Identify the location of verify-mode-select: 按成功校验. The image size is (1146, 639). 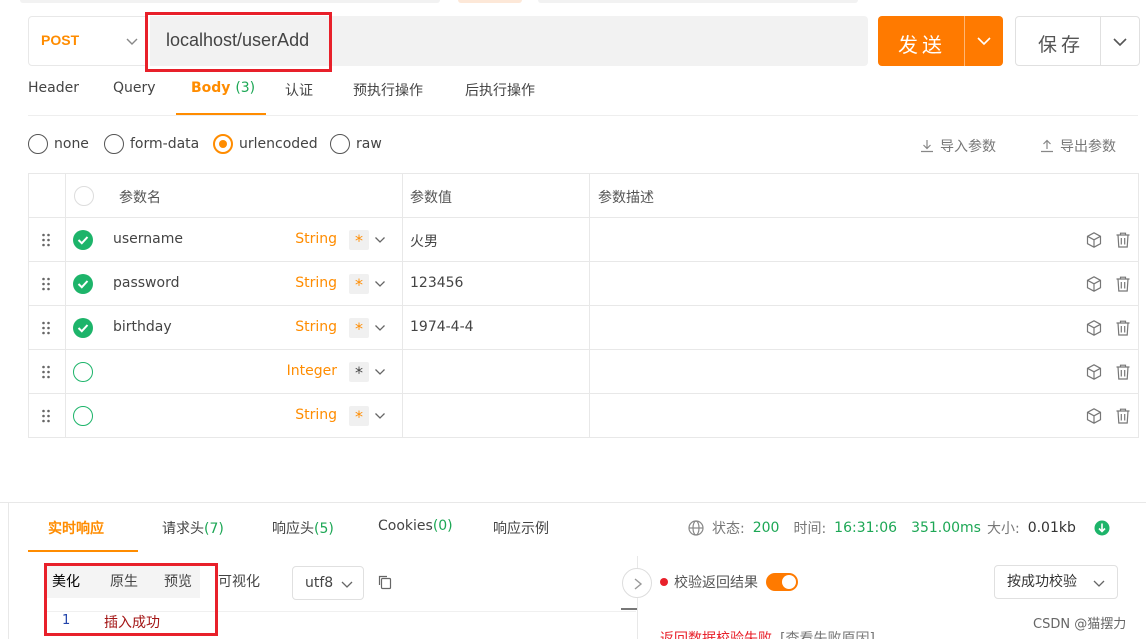
(1056, 582).